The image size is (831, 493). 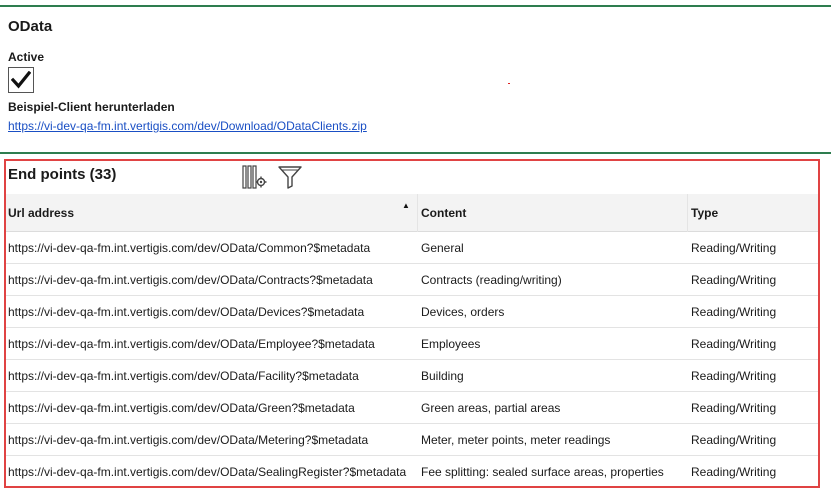 I want to click on checkmark-icon, so click(x=21, y=80).